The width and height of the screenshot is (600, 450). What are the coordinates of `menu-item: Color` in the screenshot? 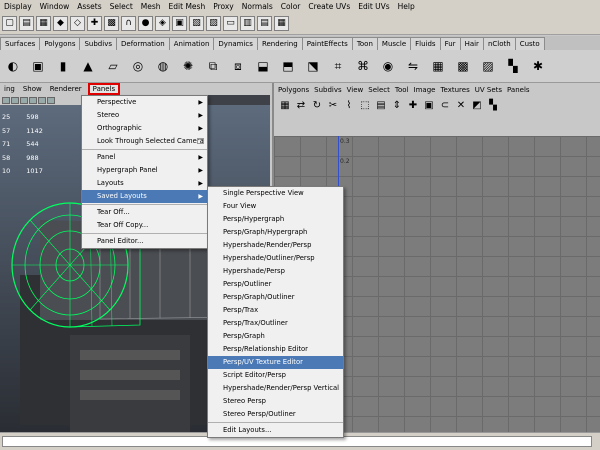 It's located at (291, 6).